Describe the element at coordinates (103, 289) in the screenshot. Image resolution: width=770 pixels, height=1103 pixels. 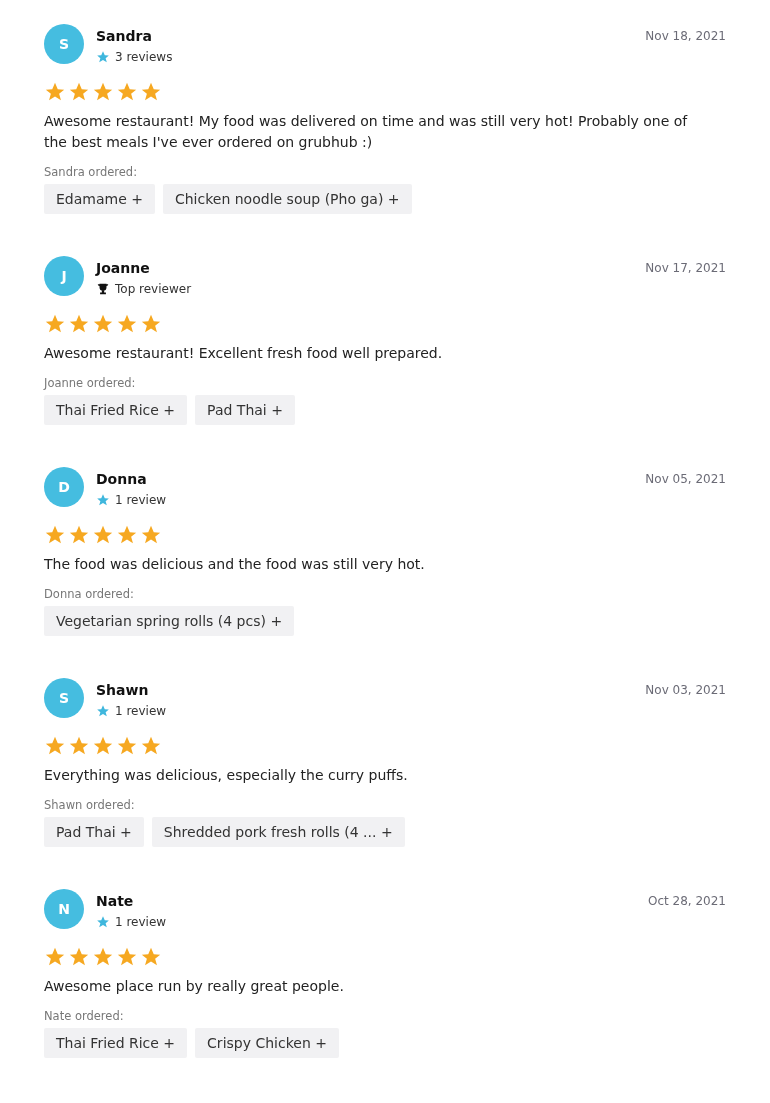
I see `trophy-icon` at that location.